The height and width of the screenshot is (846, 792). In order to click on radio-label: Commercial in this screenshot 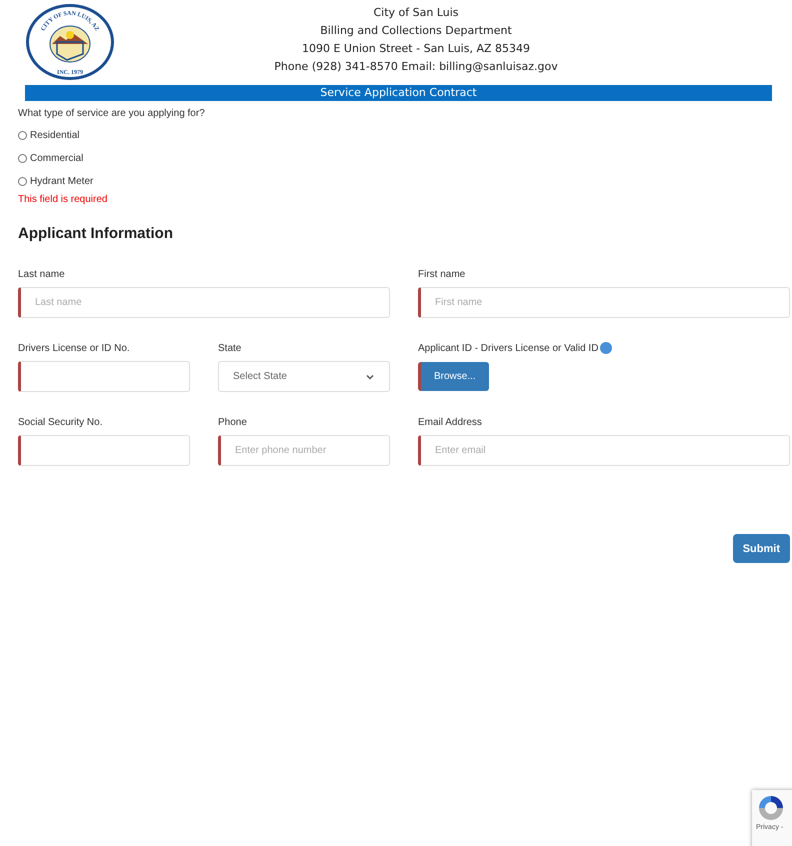, I will do `click(57, 158)`.